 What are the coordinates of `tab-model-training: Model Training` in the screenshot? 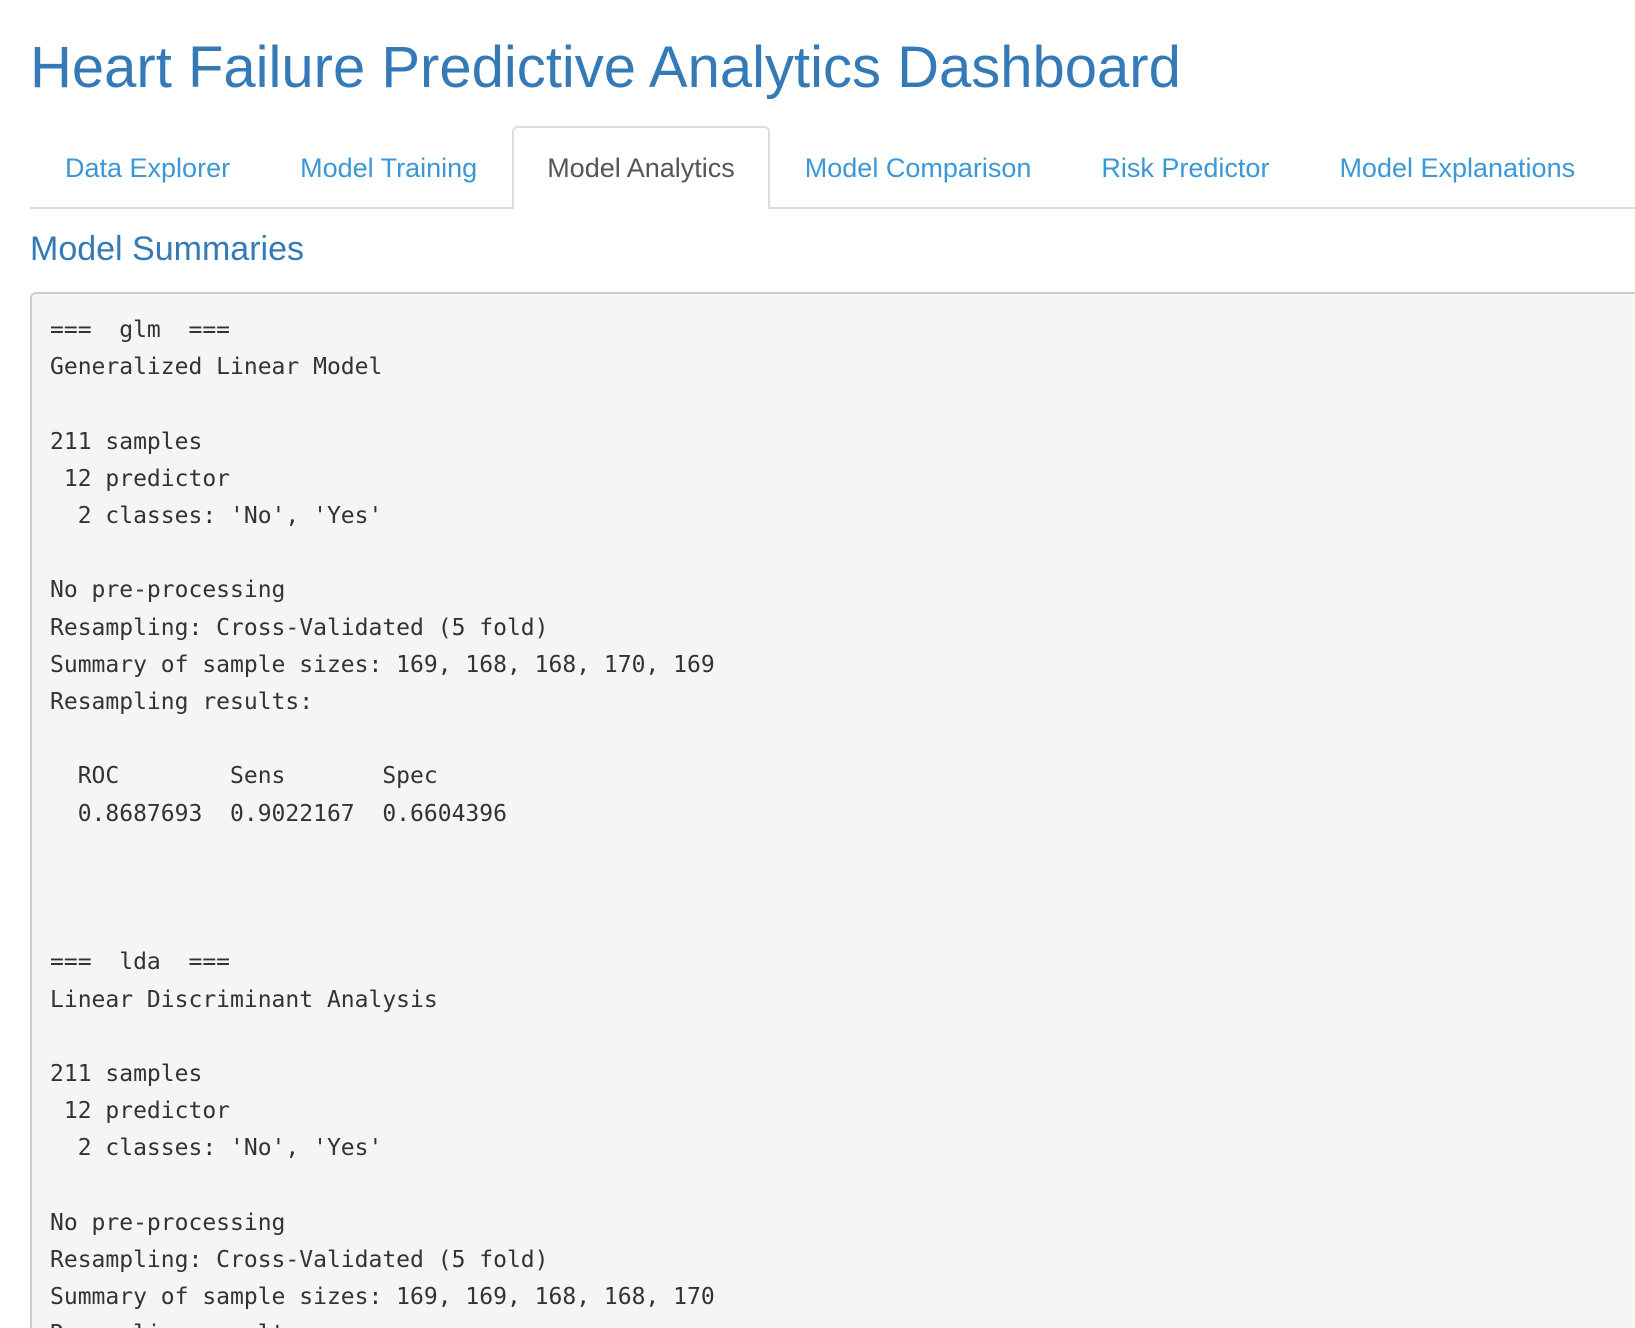 It's located at (388, 166).